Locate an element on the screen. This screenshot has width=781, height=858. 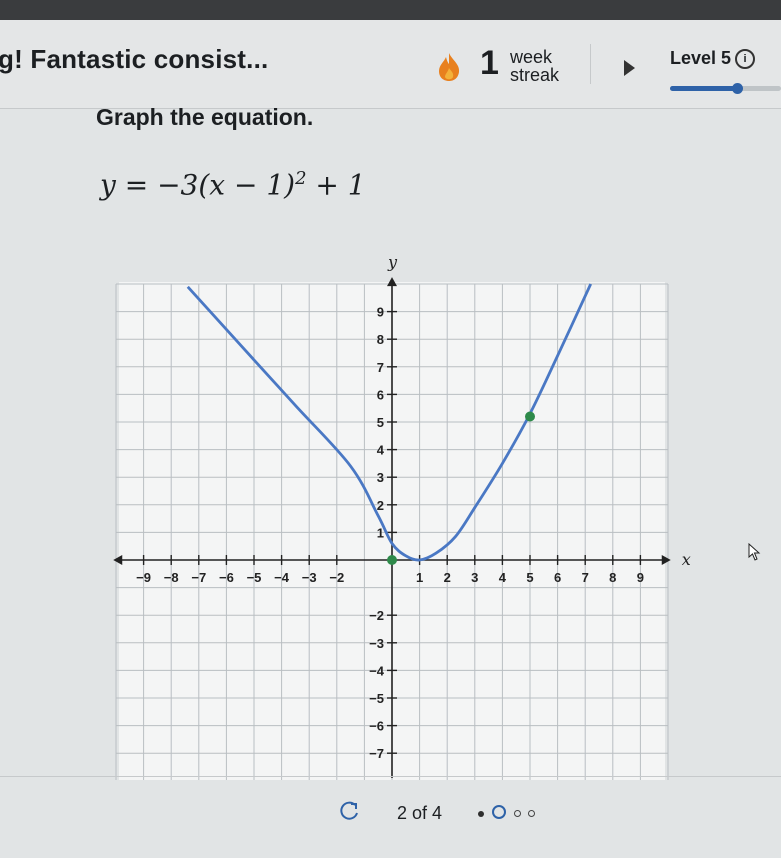
level-progress-bar is located at coordinates (725, 88).